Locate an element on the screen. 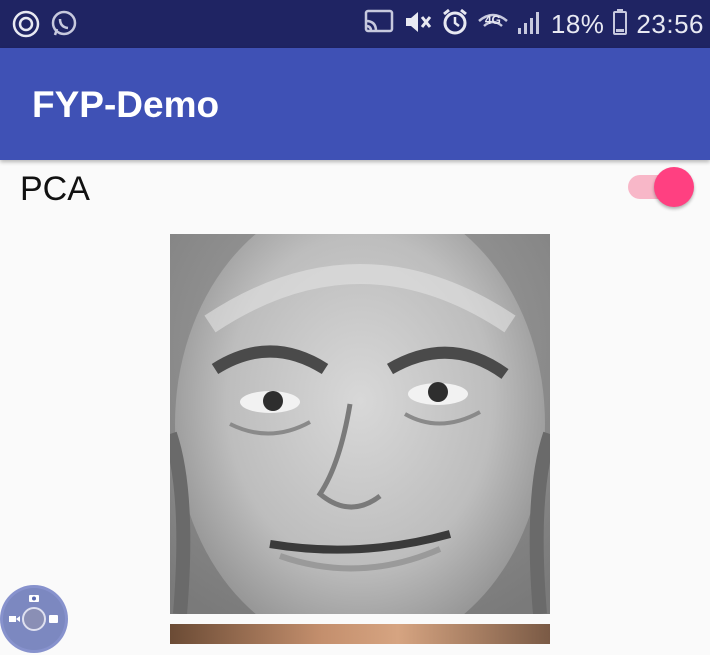 The width and height of the screenshot is (710, 655). status-bar-right: 4G 18% 23:56 is located at coordinates (533, 24).